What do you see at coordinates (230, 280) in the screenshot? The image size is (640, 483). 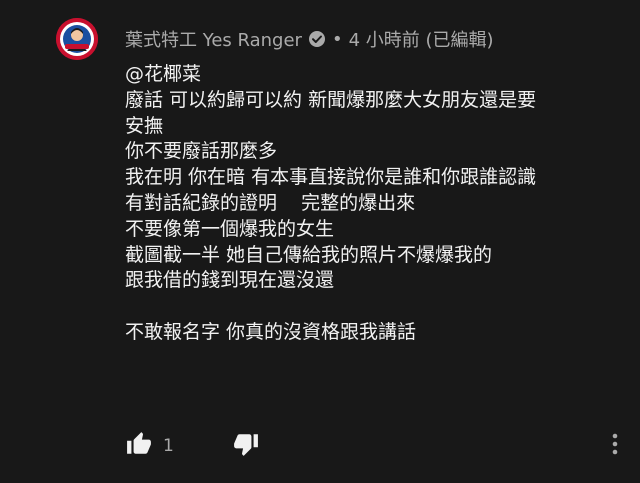 I see `comment-line: 跟我借的錢到現在還沒還` at bounding box center [230, 280].